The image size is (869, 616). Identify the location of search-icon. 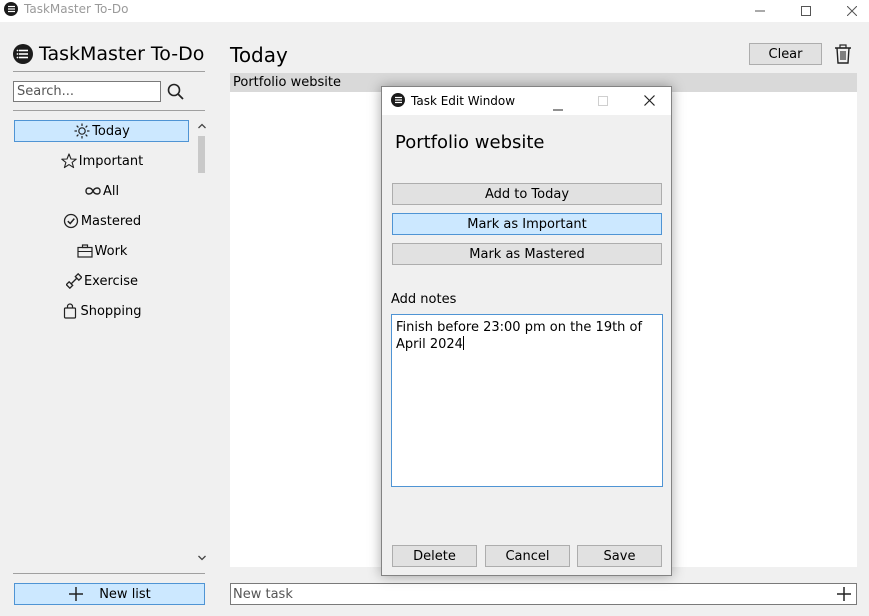
(175, 91).